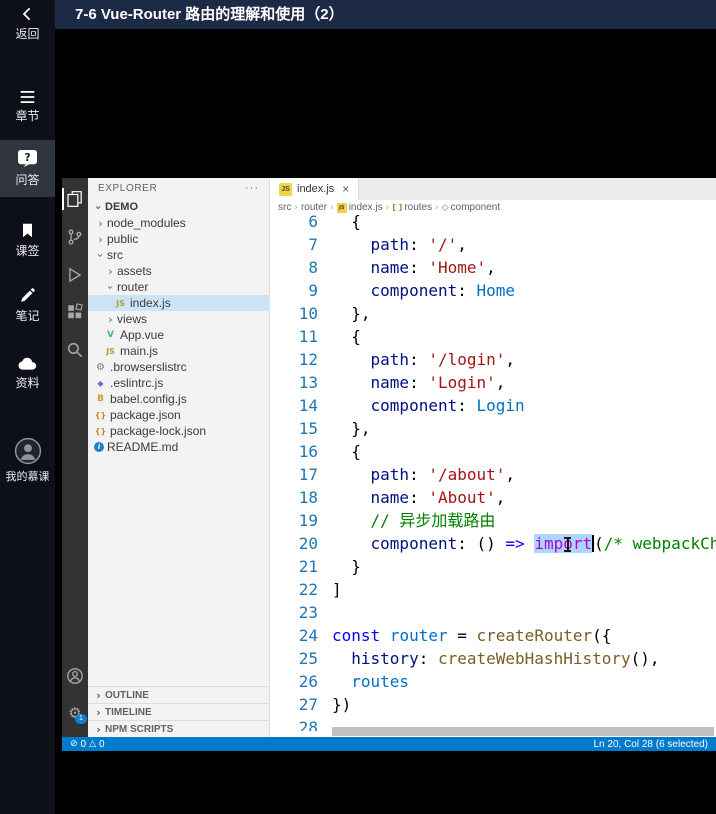 This screenshot has width=716, height=814. Describe the element at coordinates (493, 382) in the screenshot. I see `code-line-13: 13 name: 'Login',` at that location.